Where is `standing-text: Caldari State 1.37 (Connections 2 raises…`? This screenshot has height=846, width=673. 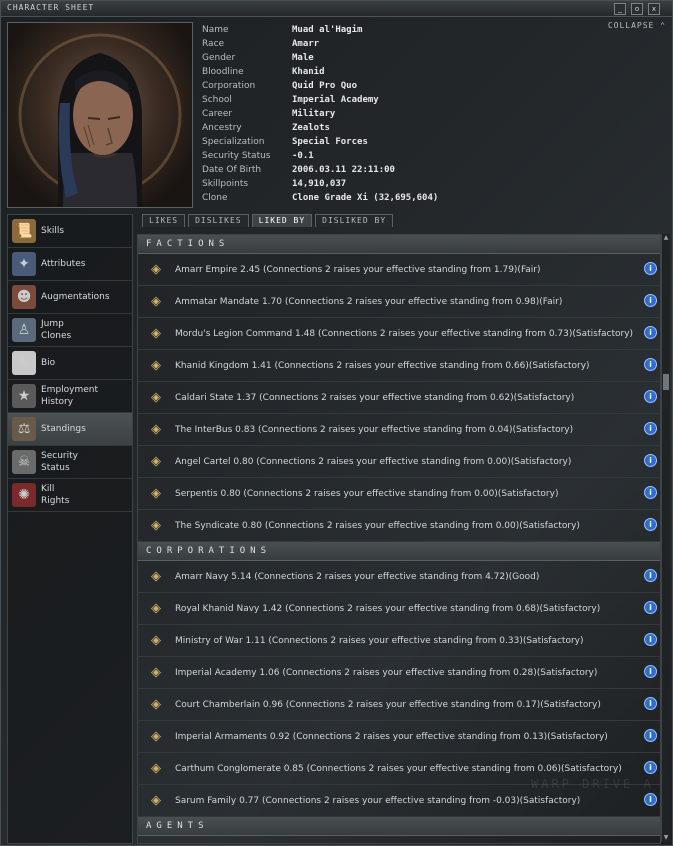
standing-text: Caldari State 1.37 (Connections 2 raises… is located at coordinates (375, 397).